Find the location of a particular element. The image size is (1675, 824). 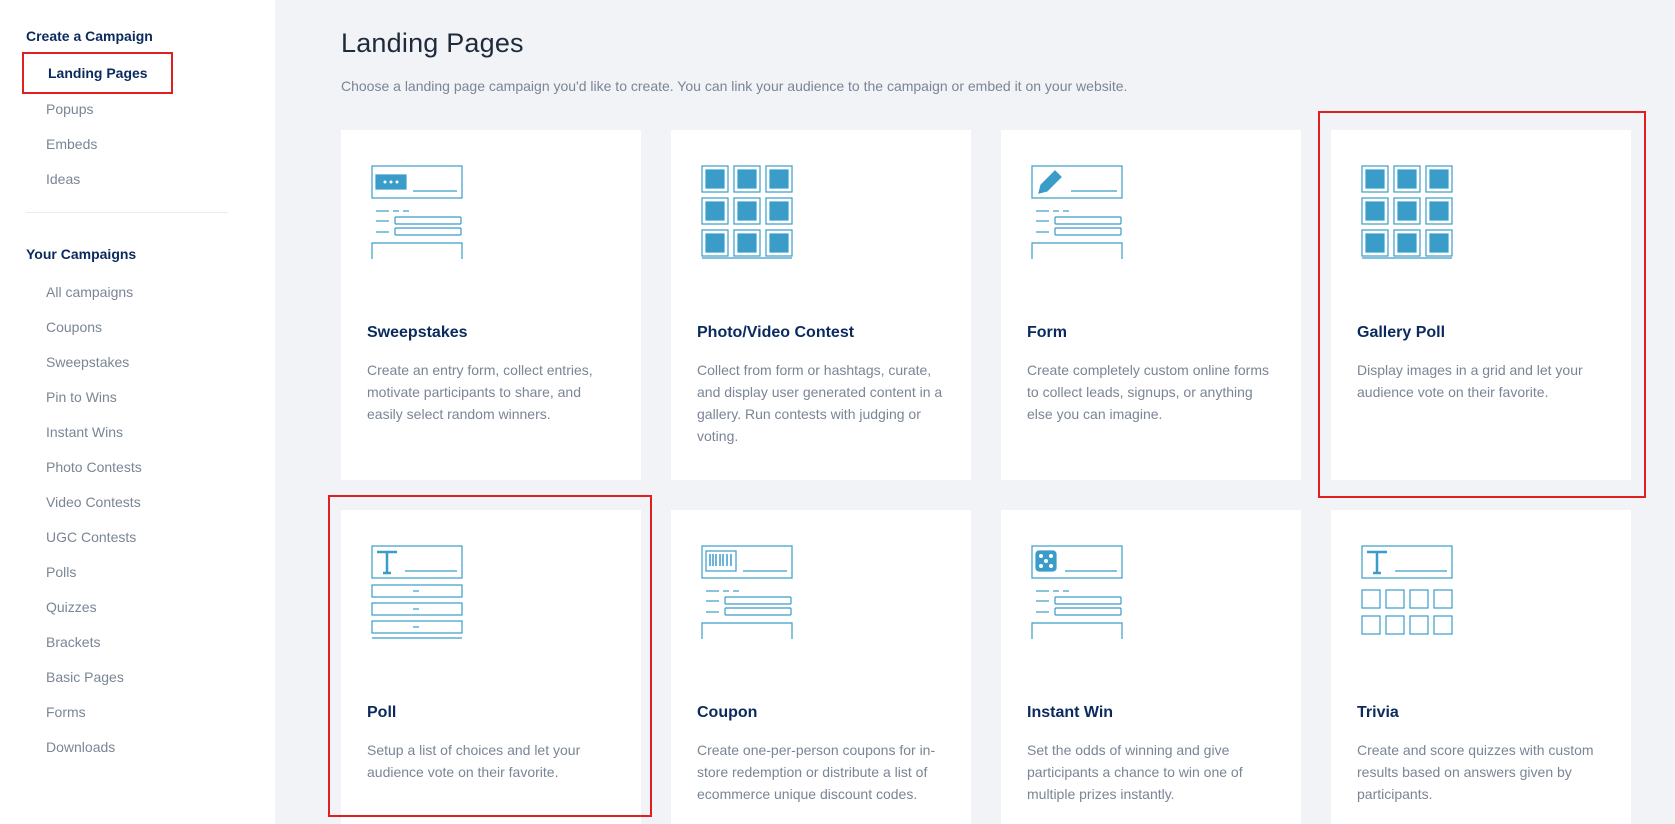

sidebar-item-polls: Polls is located at coordinates (61, 572).